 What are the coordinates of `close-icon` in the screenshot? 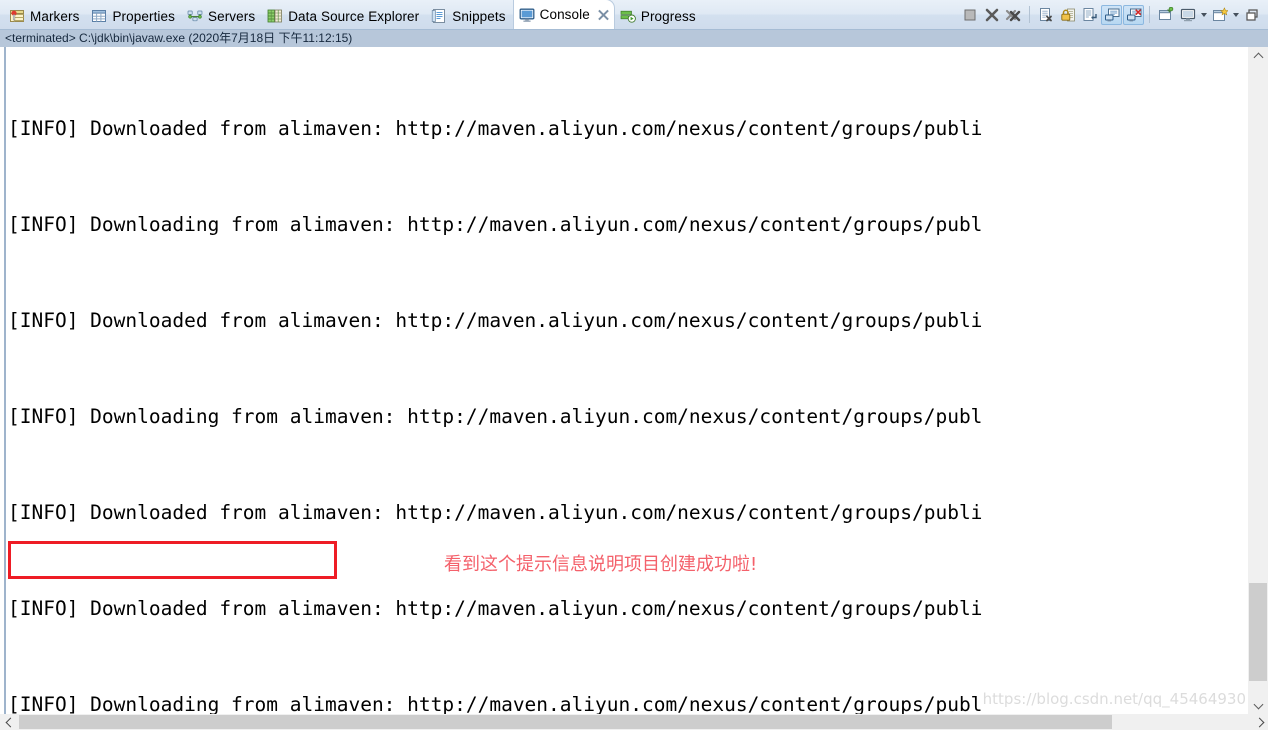 It's located at (603, 14).